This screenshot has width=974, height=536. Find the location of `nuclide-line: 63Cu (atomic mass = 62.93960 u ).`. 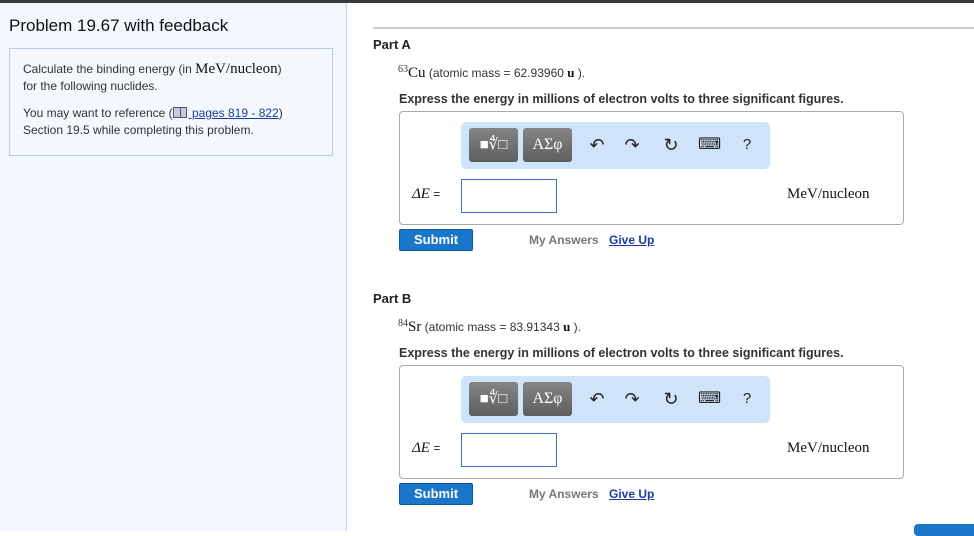

nuclide-line: 63Cu (atomic mass = 62.93960 u ). is located at coordinates (491, 73).